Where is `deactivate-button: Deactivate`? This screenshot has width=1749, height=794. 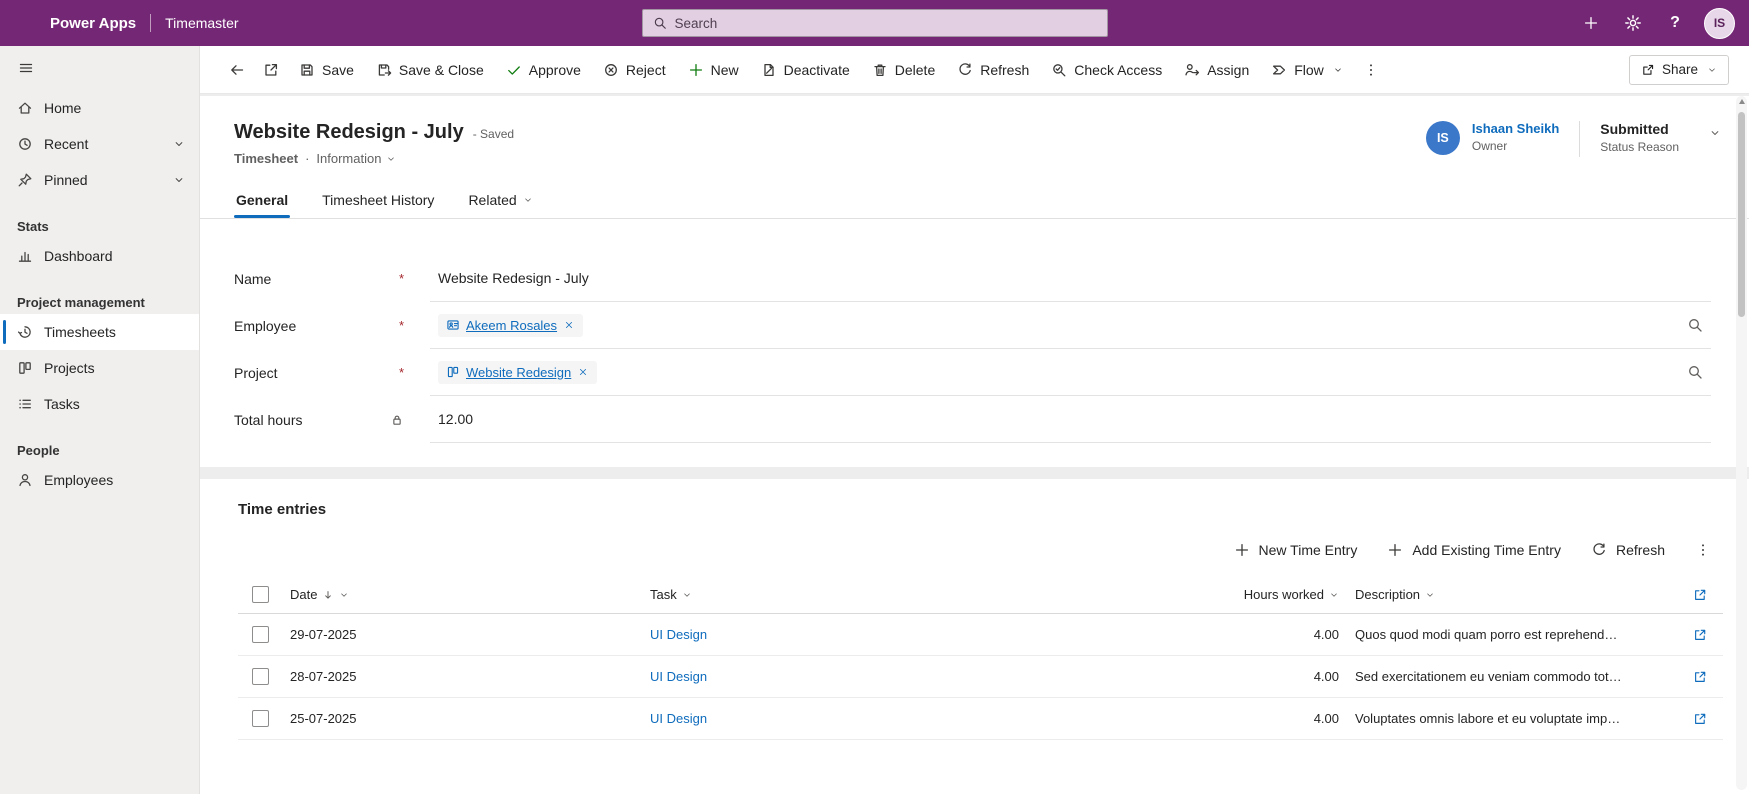
deactivate-button: Deactivate is located at coordinates (805, 70).